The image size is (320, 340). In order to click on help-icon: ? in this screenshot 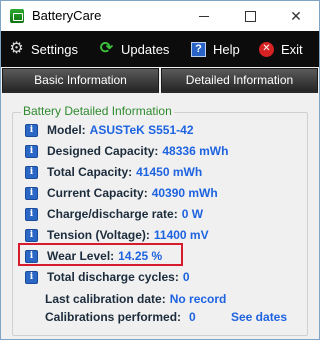, I will do `click(198, 49)`.